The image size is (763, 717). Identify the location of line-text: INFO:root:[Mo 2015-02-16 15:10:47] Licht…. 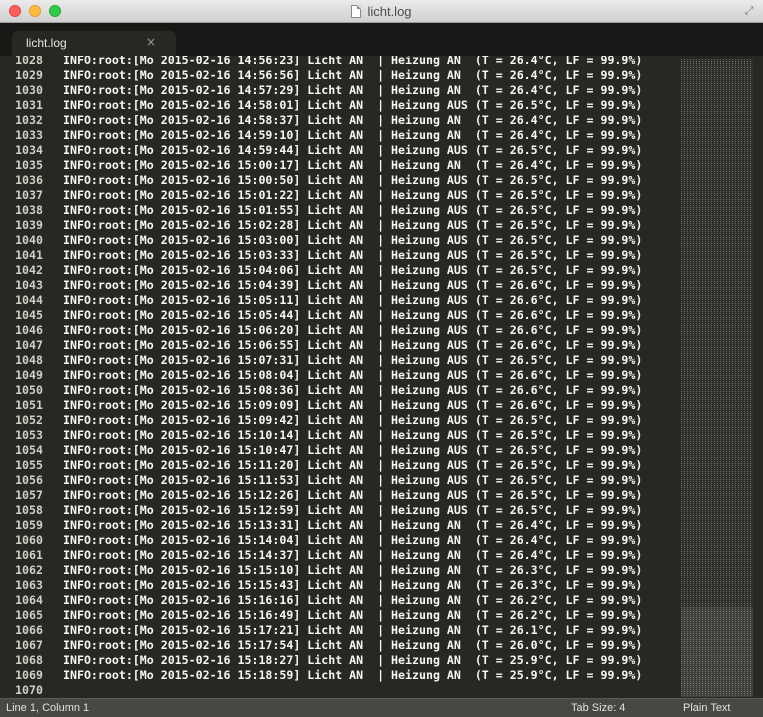
(353, 450).